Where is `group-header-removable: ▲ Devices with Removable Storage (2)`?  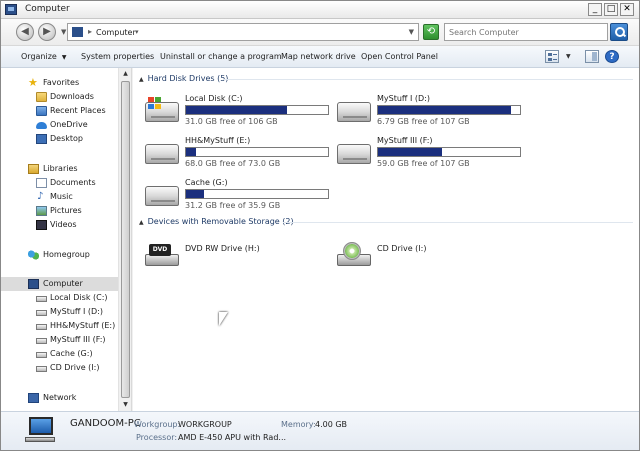 group-header-removable: ▲ Devices with Removable Storage (2) is located at coordinates (216, 221).